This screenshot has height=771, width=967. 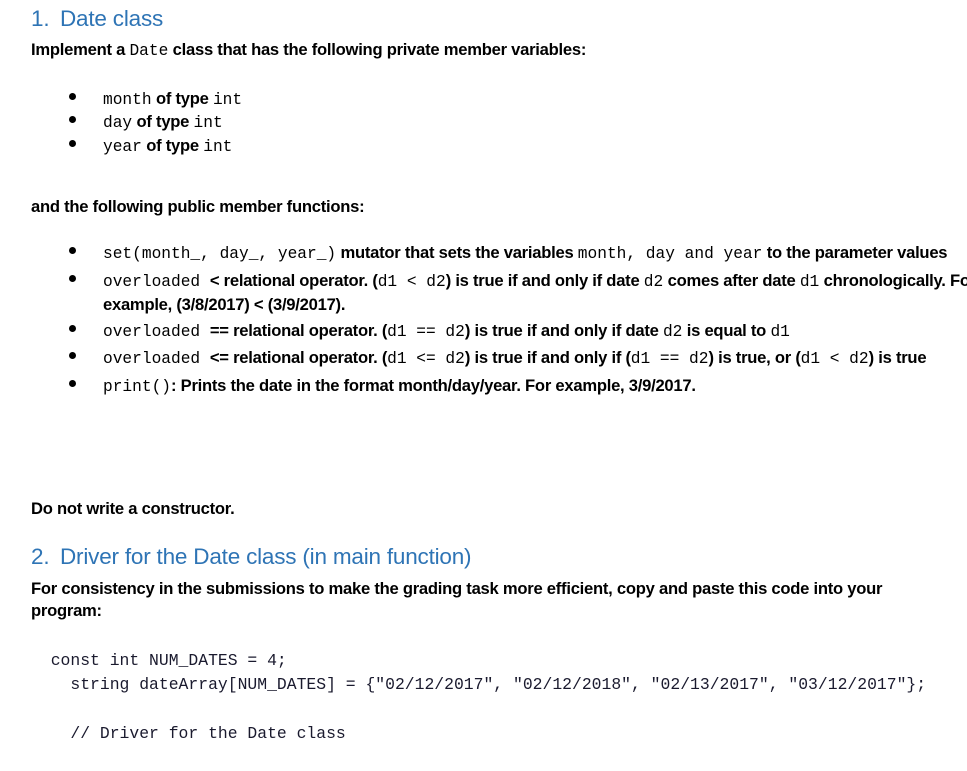 I want to click on function-desc: < relational operator. (, so click(x=293, y=281).